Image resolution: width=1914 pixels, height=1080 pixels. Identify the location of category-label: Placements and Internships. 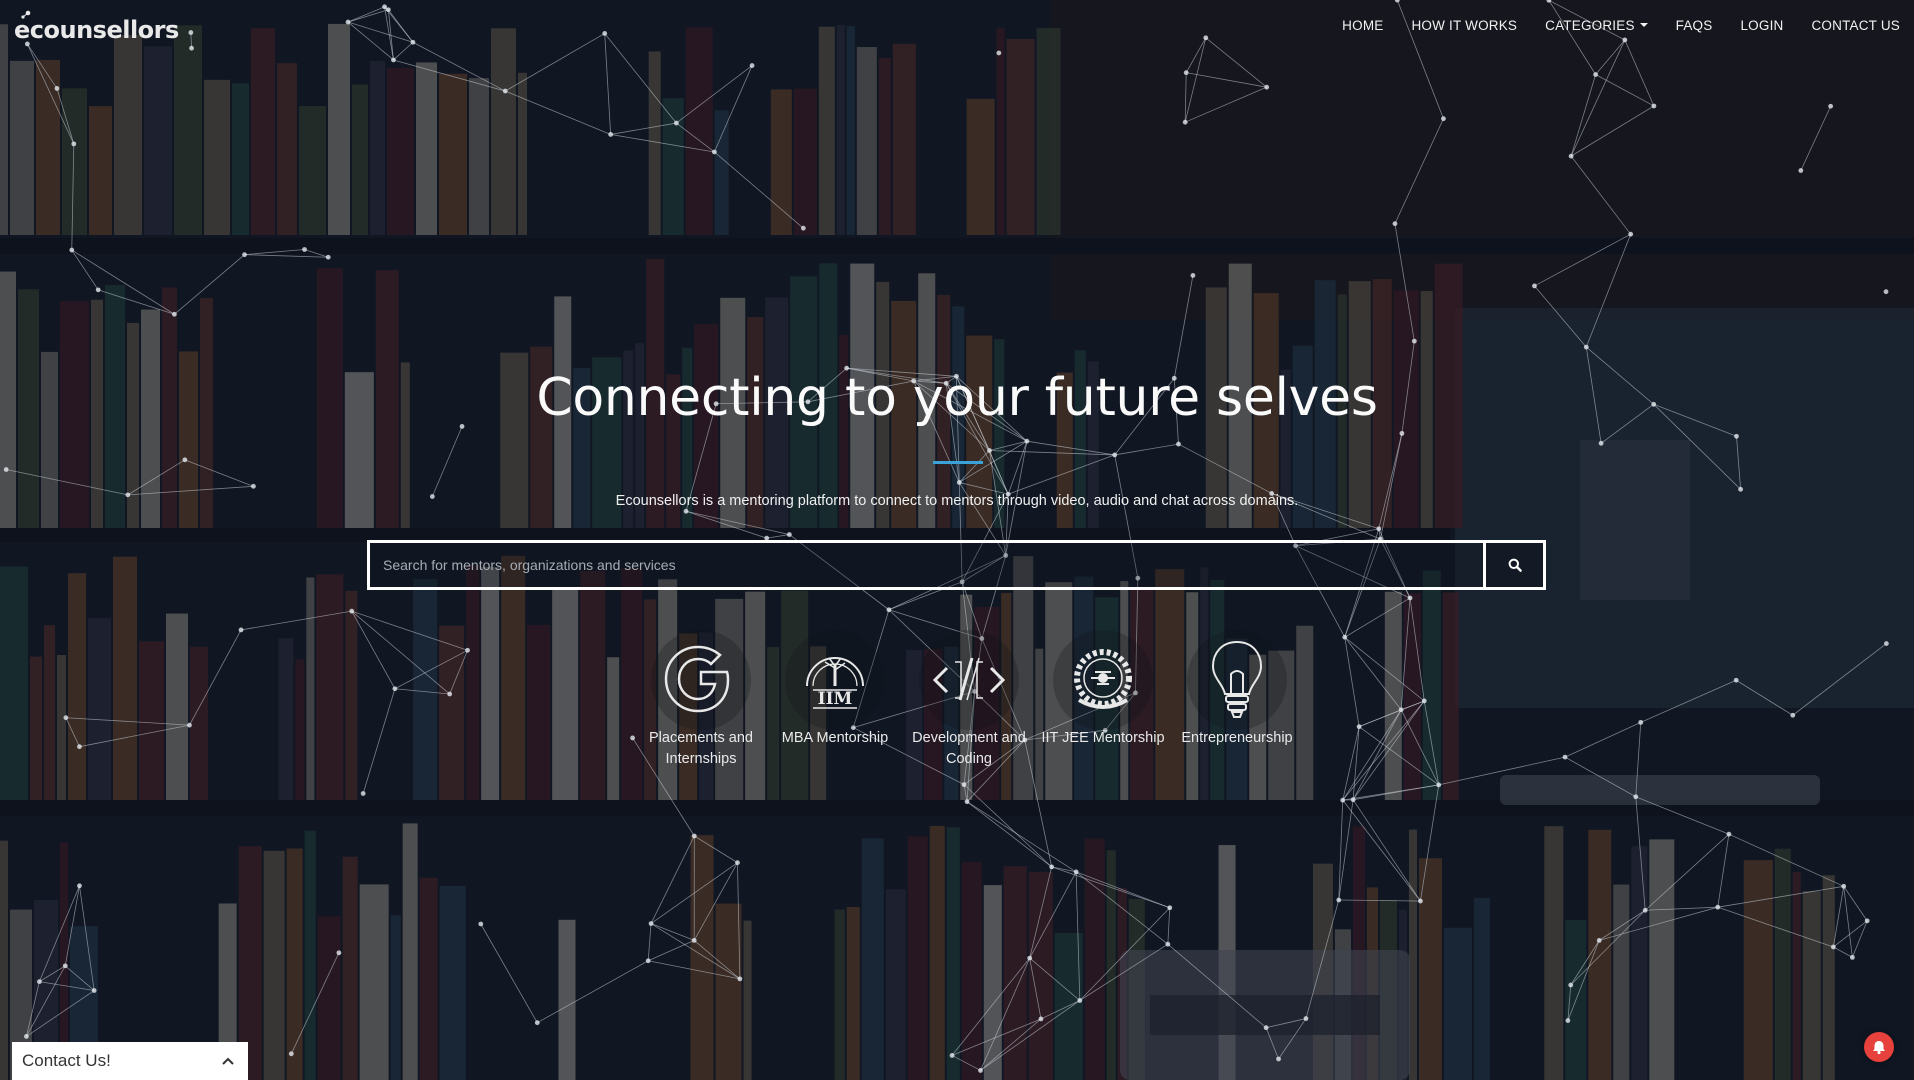
(701, 748).